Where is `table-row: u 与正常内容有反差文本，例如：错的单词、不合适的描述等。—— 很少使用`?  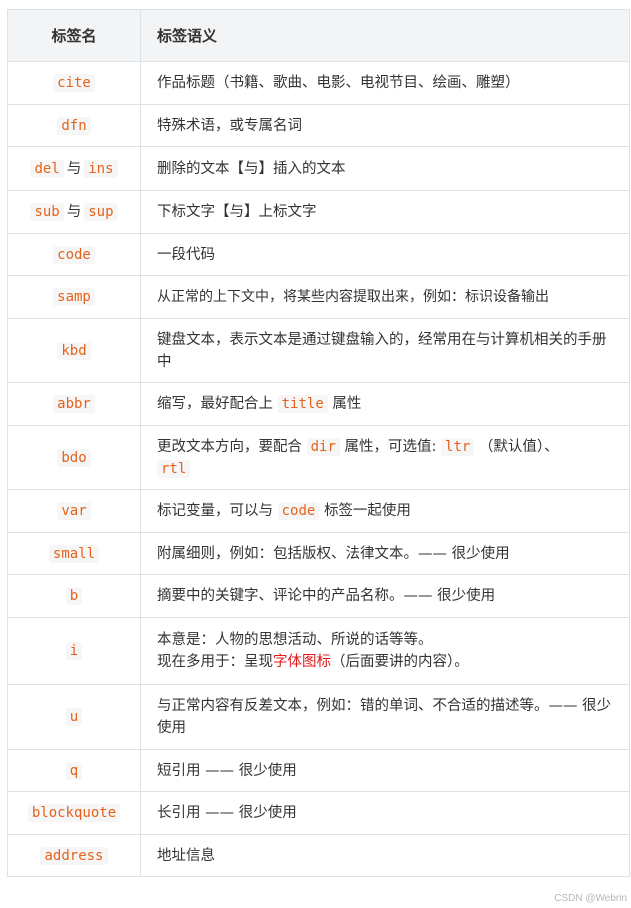
table-row: u 与正常内容有反差文本，例如：错的单词、不合适的描述等。—— 很少使用 is located at coordinates (318, 717).